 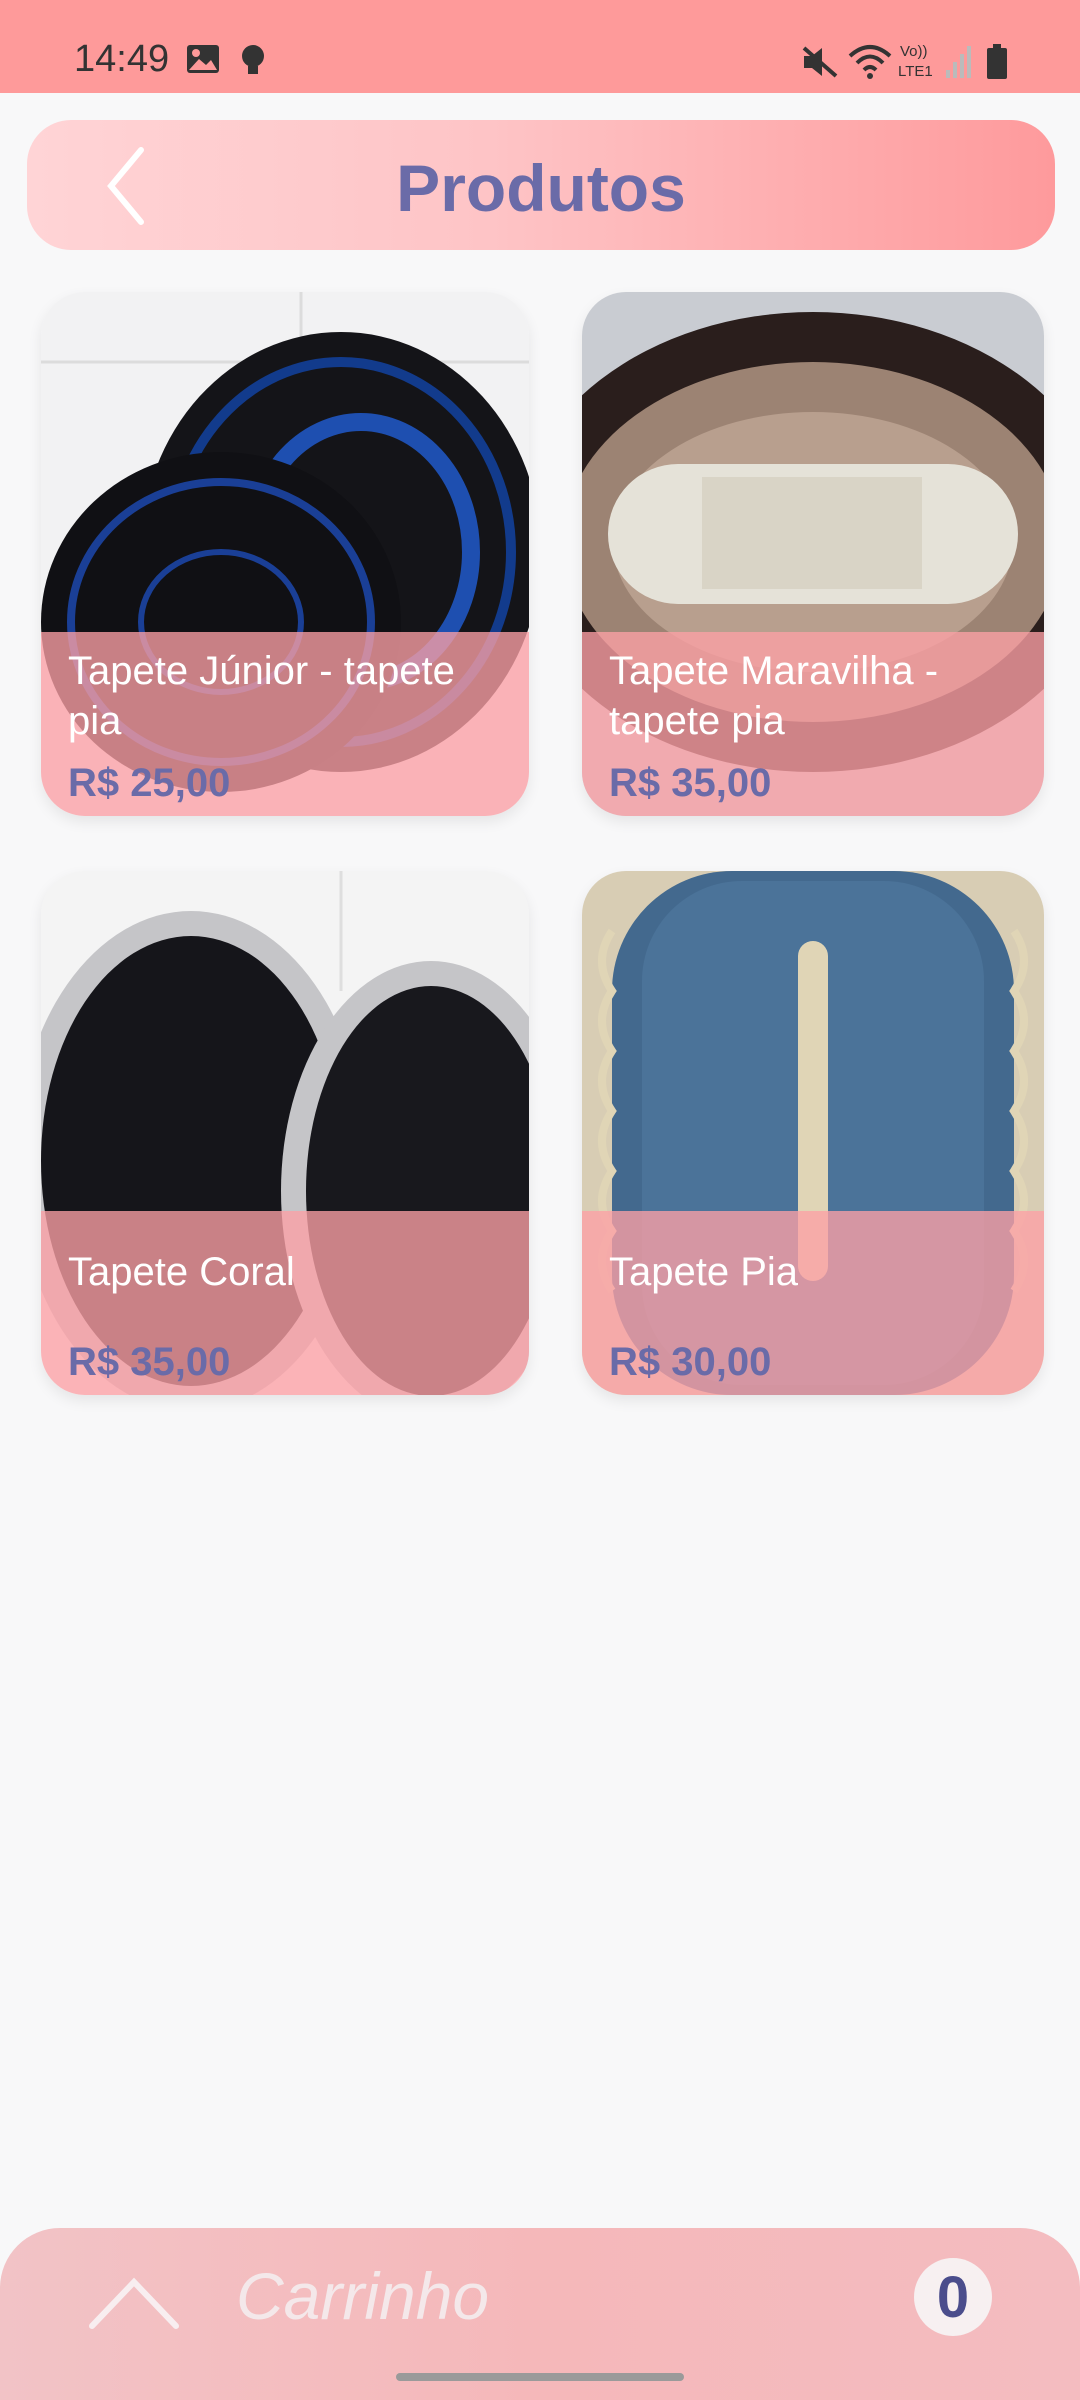 What do you see at coordinates (285, 554) in the screenshot?
I see `product-card: Tapete Júnior - tapete pia R$ 25,00` at bounding box center [285, 554].